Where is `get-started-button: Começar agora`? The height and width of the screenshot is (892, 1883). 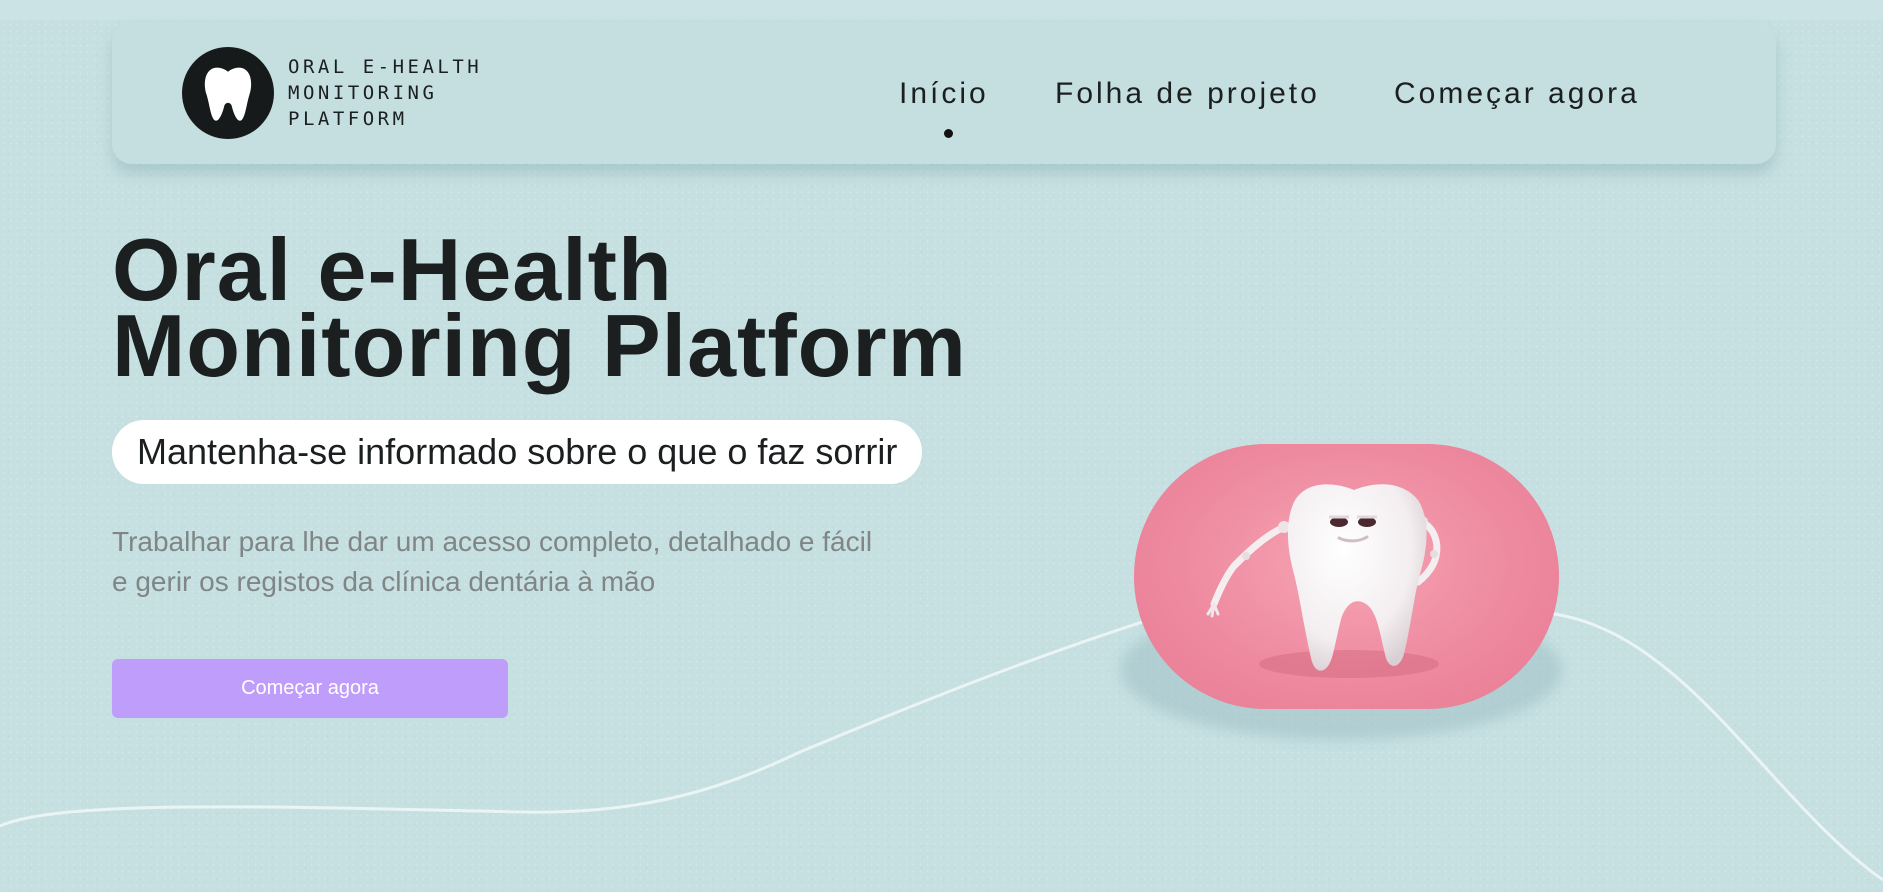
get-started-button: Começar agora is located at coordinates (310, 688).